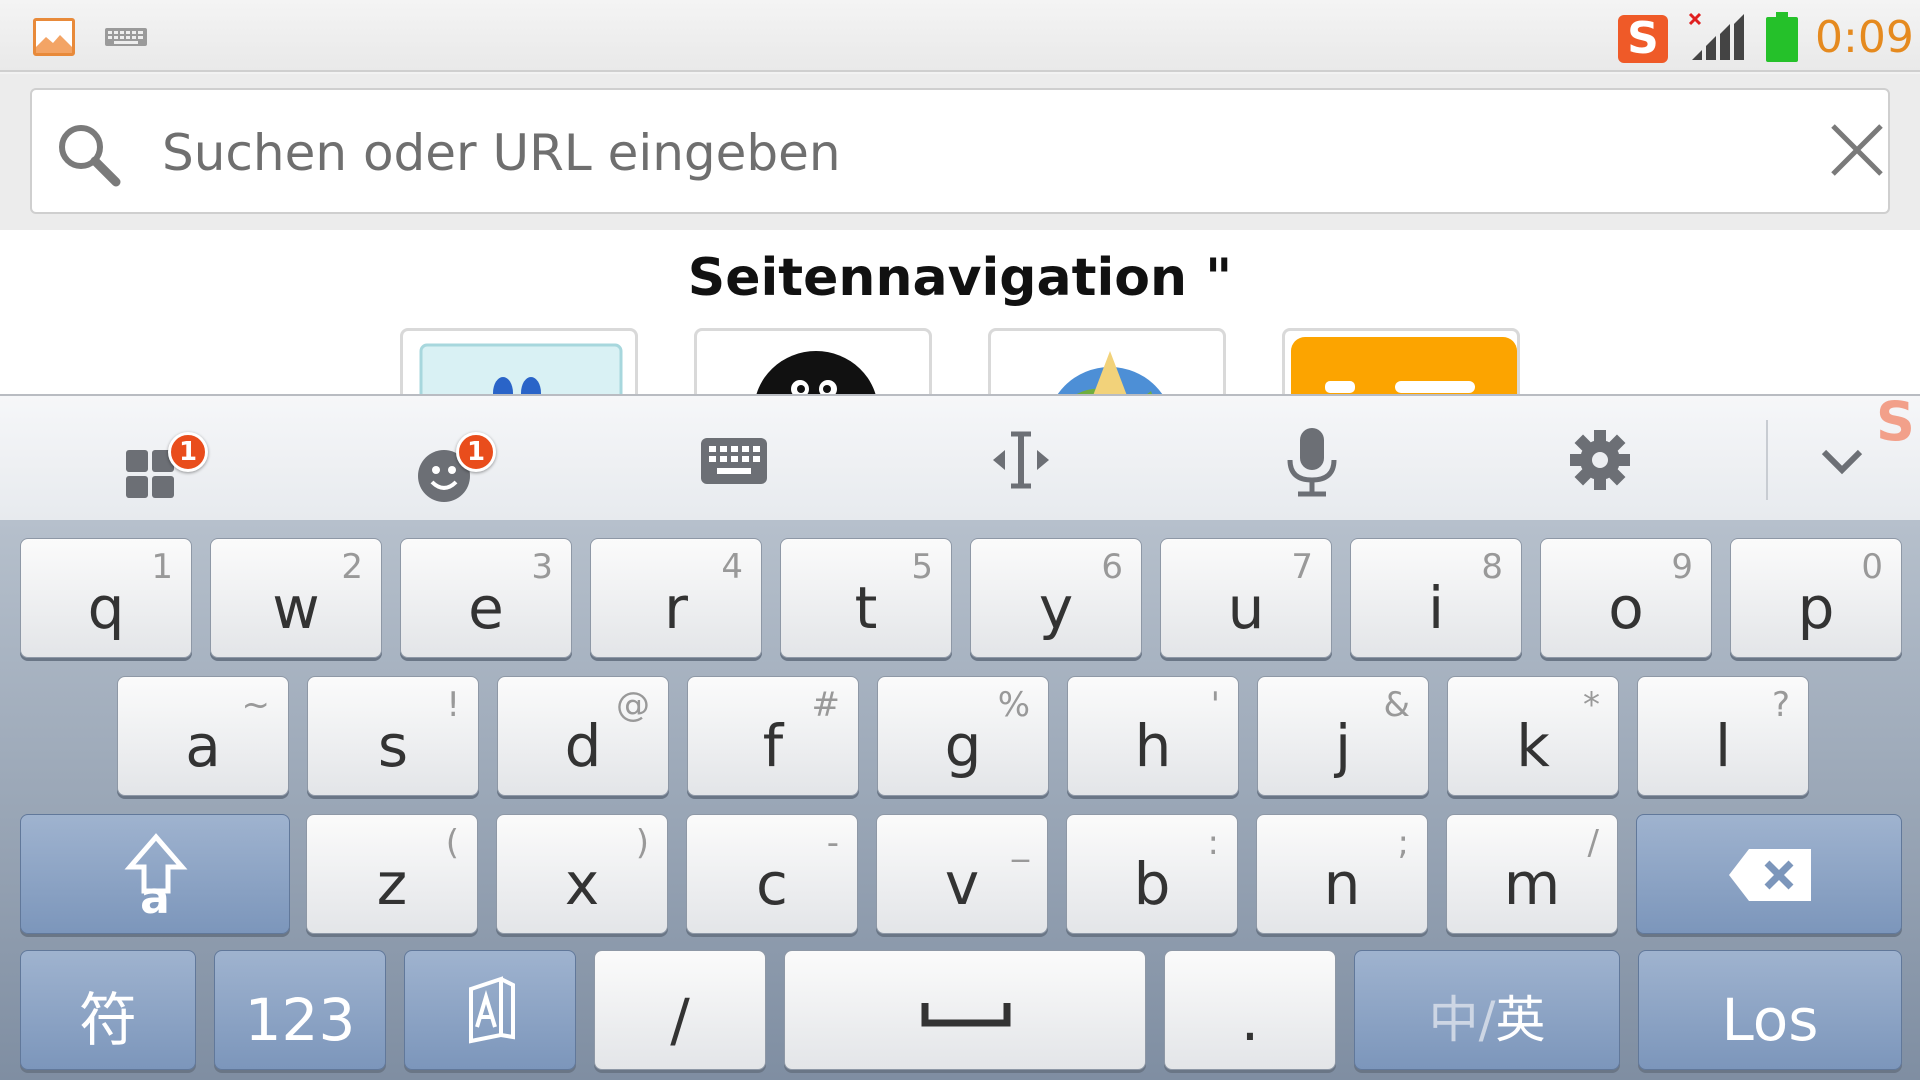 Image resolution: width=1920 pixels, height=1080 pixels. I want to click on language-toggle-label: 中/英, so click(1487, 1020).